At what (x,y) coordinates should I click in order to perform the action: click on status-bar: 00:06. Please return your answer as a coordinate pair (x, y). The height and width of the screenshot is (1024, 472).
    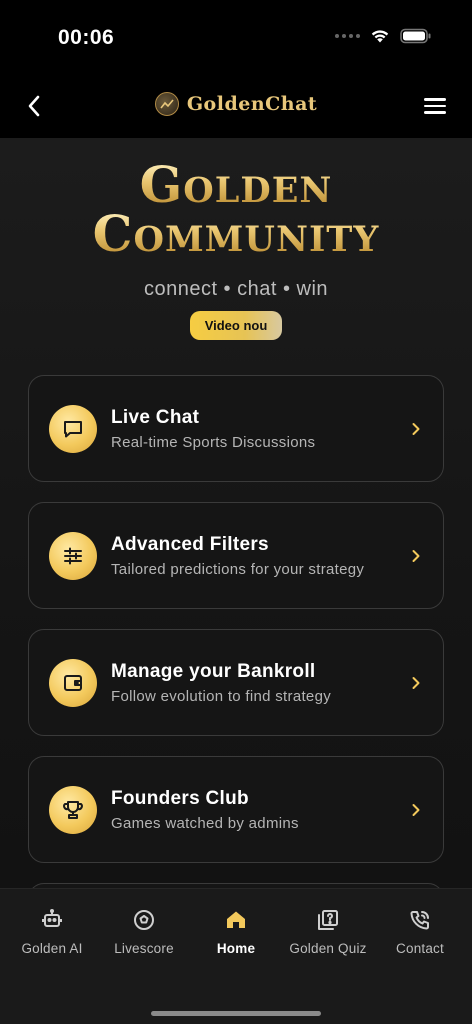
    Looking at the image, I should click on (236, 40).